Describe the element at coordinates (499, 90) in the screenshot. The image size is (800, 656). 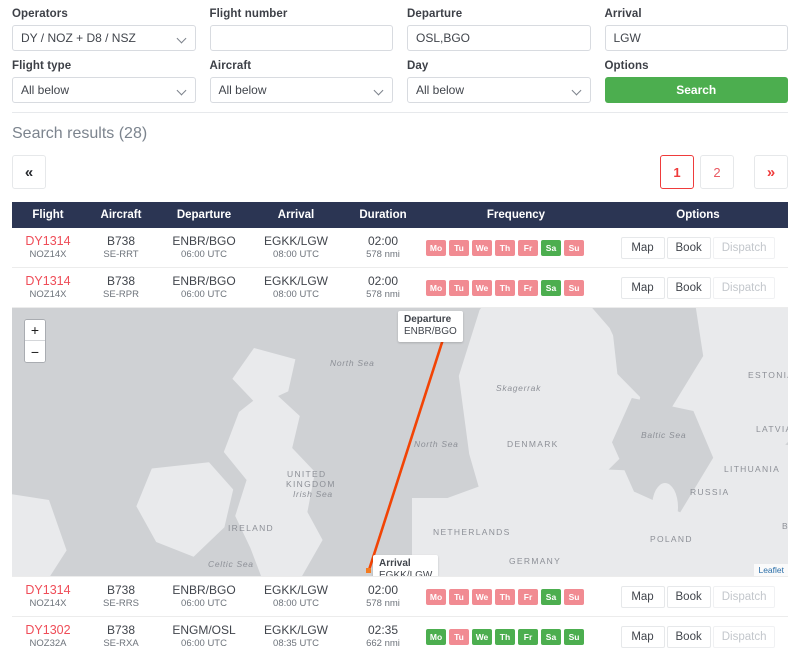
I see `day-select: All below` at that location.